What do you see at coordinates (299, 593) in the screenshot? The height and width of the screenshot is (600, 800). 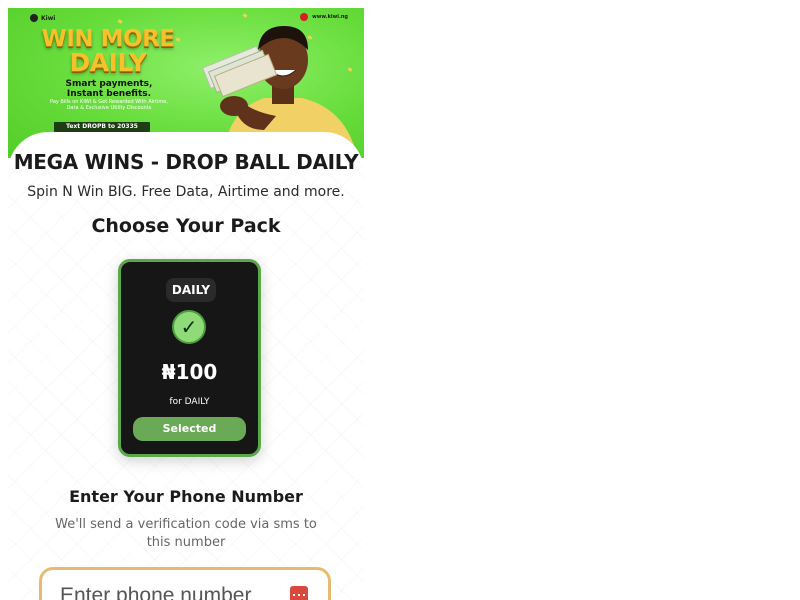 I see `phone-keypad-icon` at bounding box center [299, 593].